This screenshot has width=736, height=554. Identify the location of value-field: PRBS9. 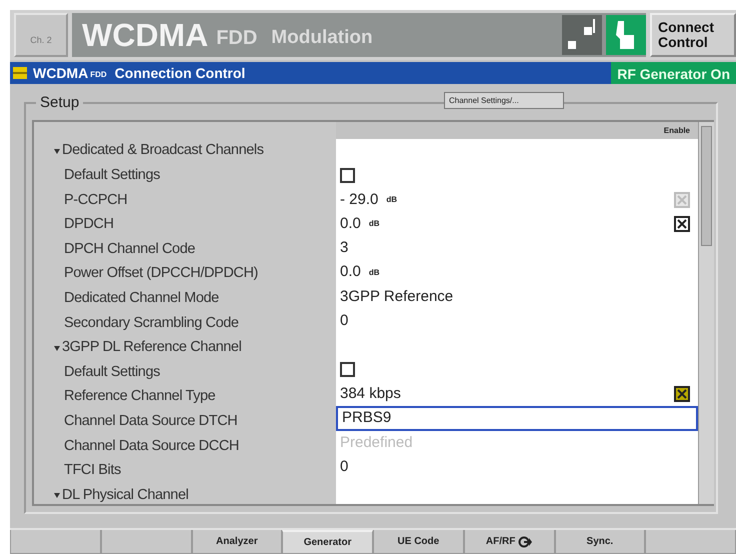
(517, 419).